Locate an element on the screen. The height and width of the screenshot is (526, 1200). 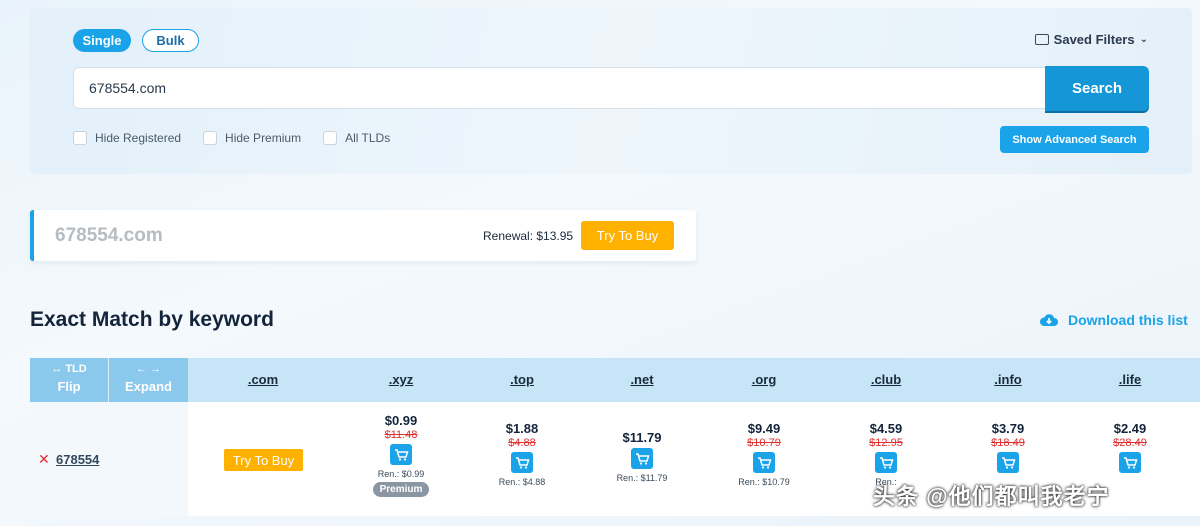
tld-header-top: .top is located at coordinates (522, 379).